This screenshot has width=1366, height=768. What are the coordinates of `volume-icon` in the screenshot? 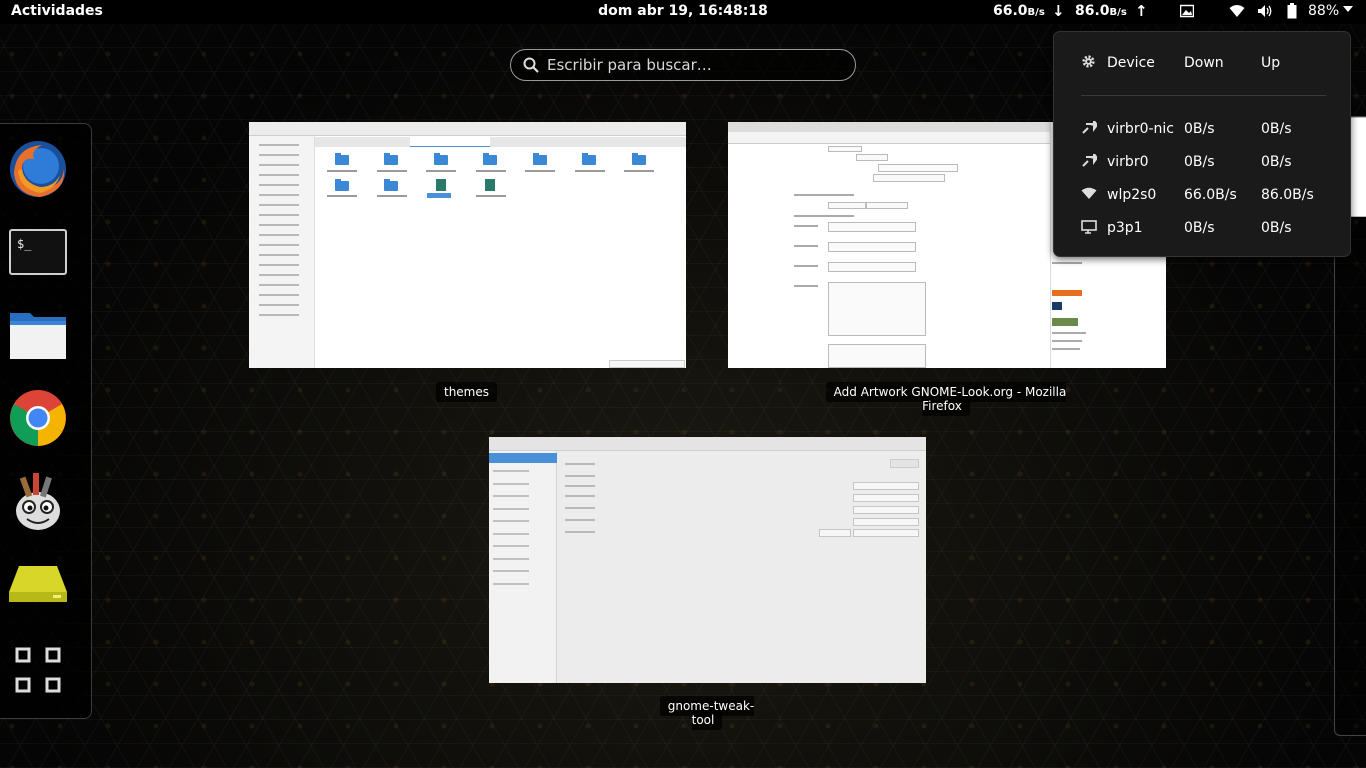 It's located at (1265, 13).